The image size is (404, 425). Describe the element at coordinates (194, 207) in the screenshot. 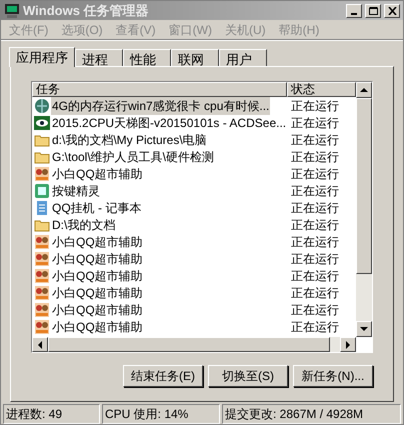

I see `task-row: QQ挂机 - 记事本 正在运行` at that location.